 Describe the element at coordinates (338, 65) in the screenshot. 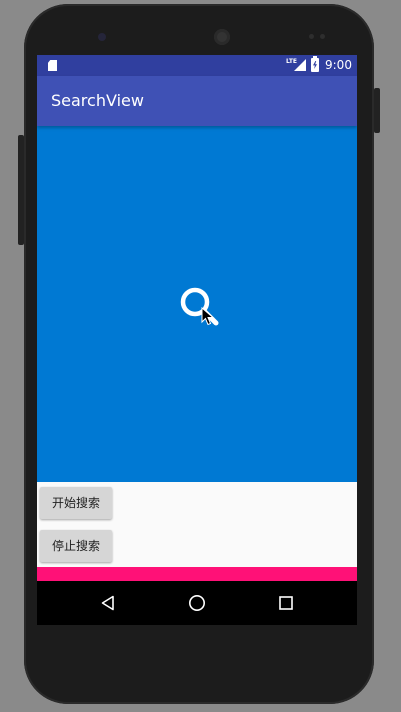

I see `status-time: 9:00` at that location.